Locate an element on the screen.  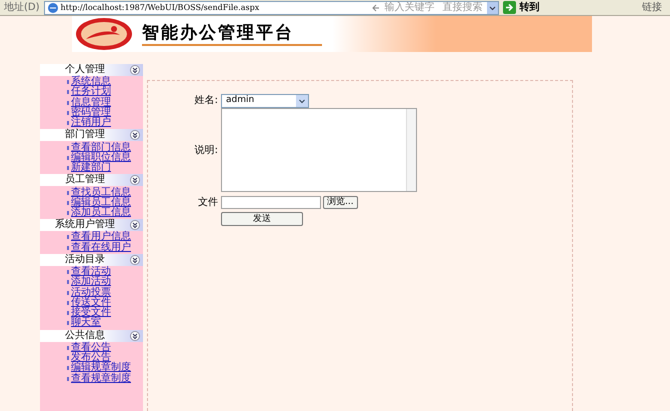
sidebar-link: 查看在线用户 is located at coordinates (101, 247).